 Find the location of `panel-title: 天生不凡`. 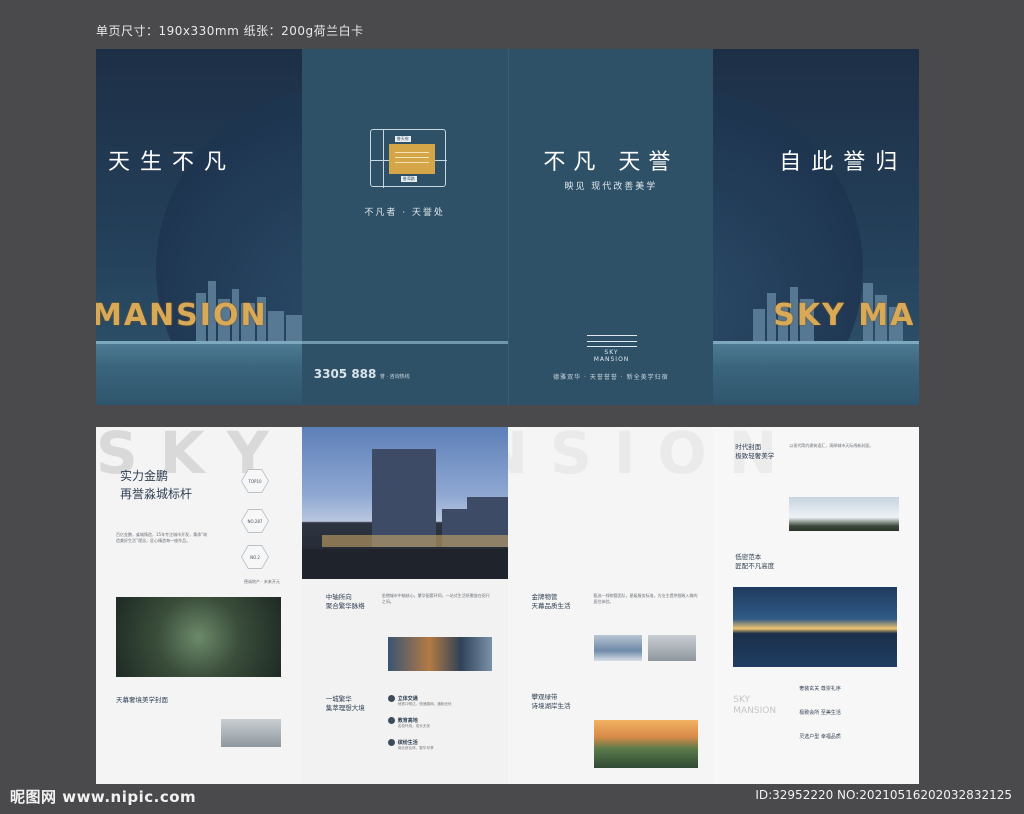

panel-title: 天生不凡 is located at coordinates (172, 162).